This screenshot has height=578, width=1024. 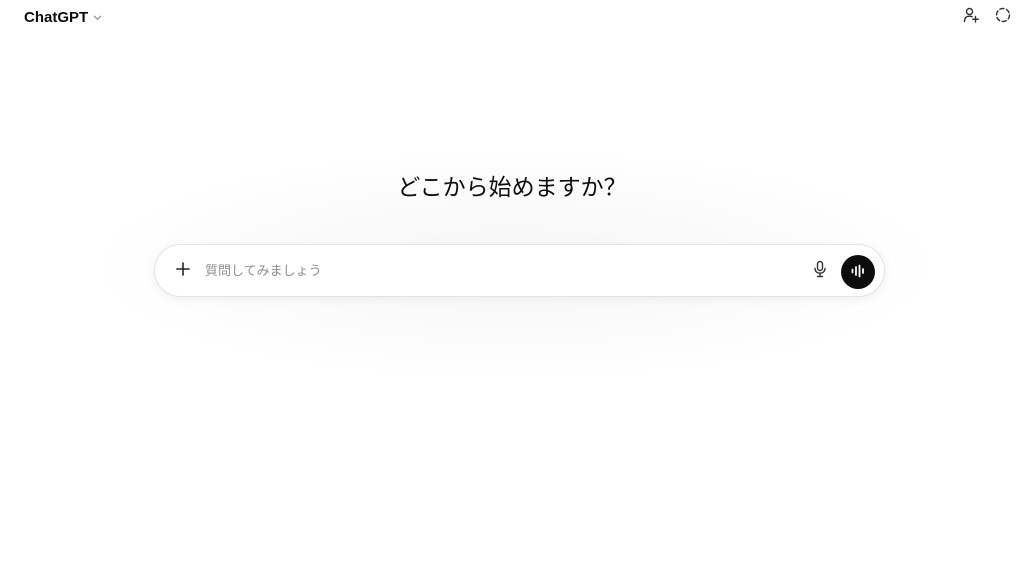 I want to click on voice-mode-icon, so click(x=858, y=272).